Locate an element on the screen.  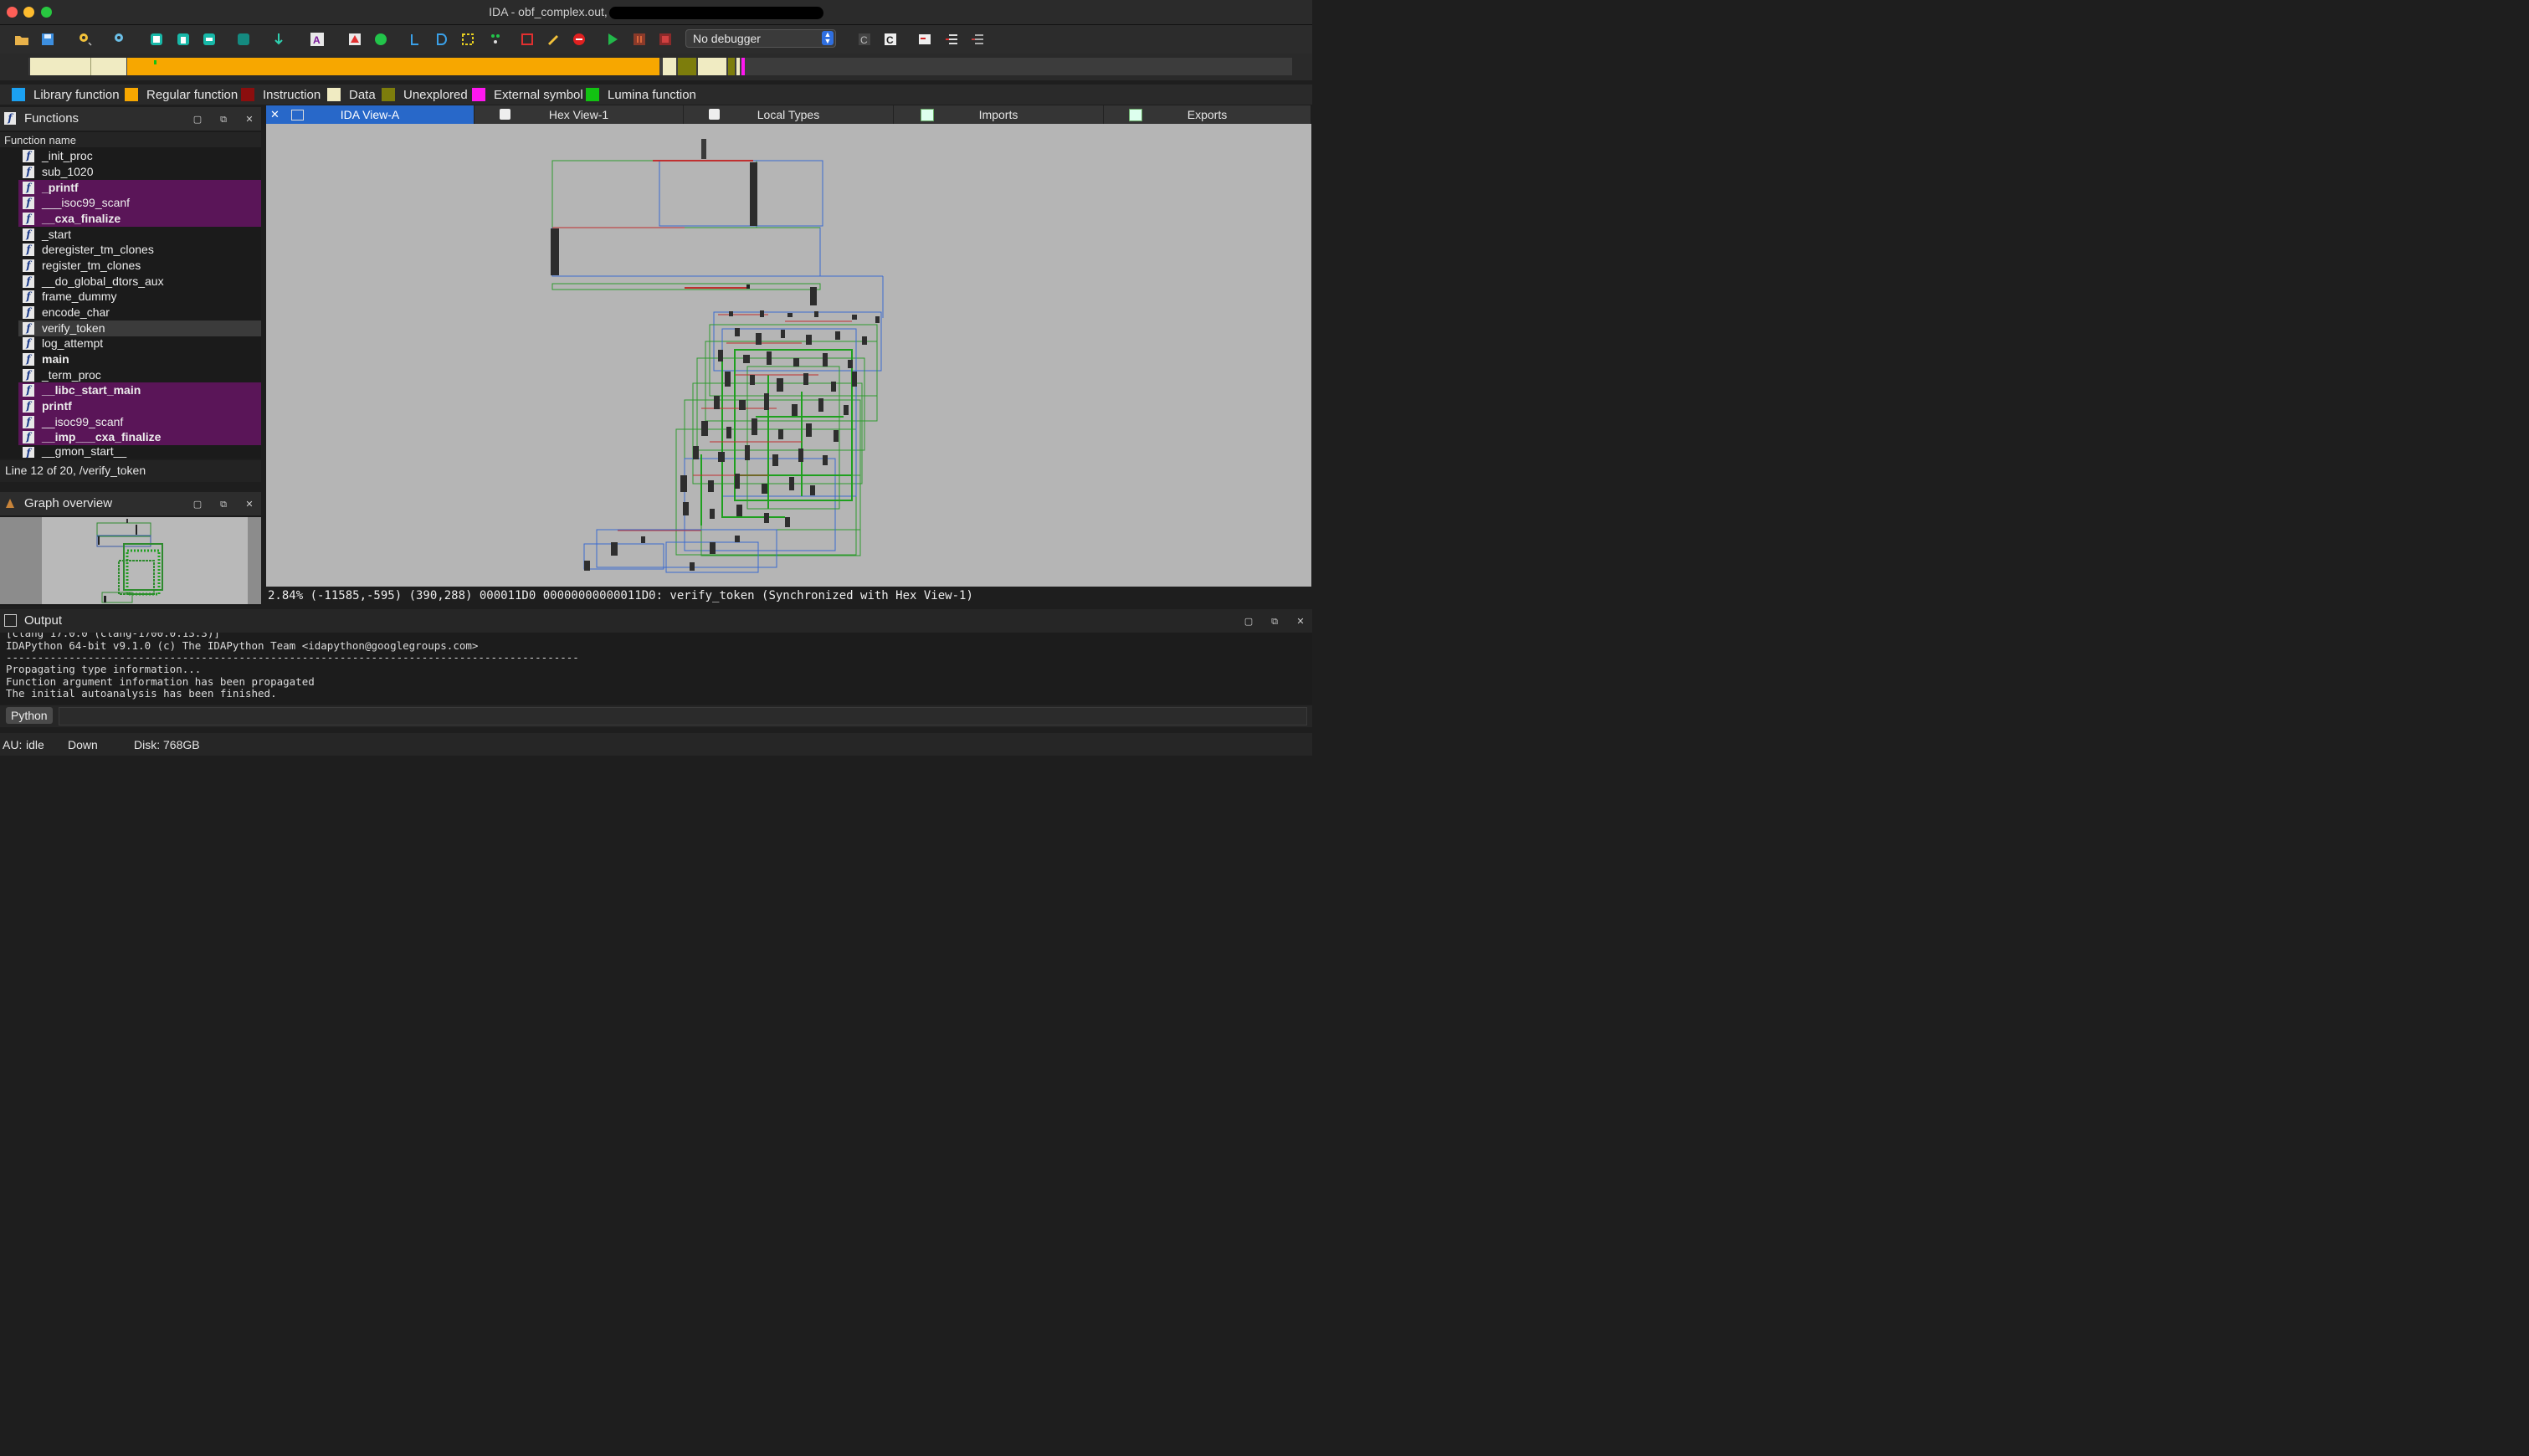
hex-view-icon is located at coordinates (505, 115).